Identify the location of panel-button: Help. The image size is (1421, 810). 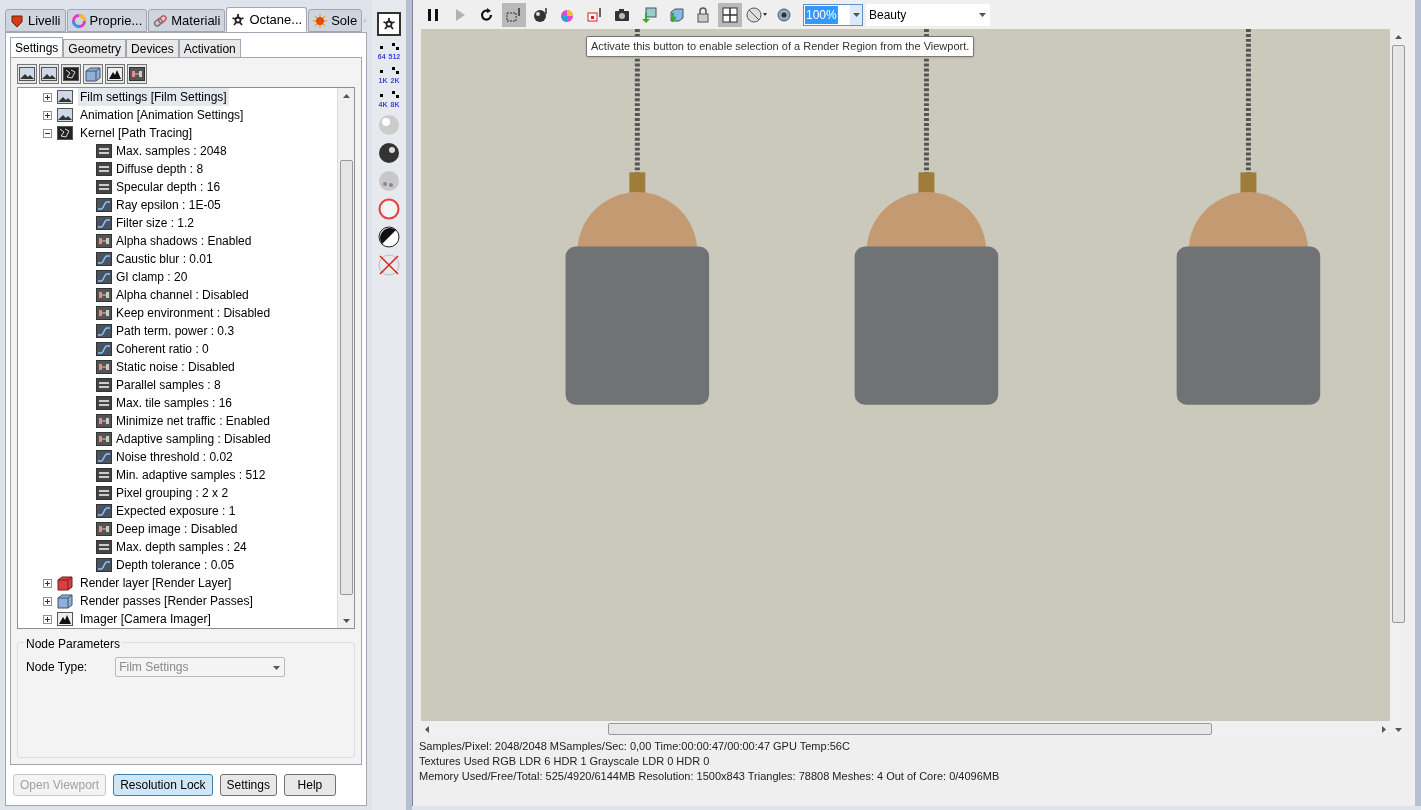
(309, 785).